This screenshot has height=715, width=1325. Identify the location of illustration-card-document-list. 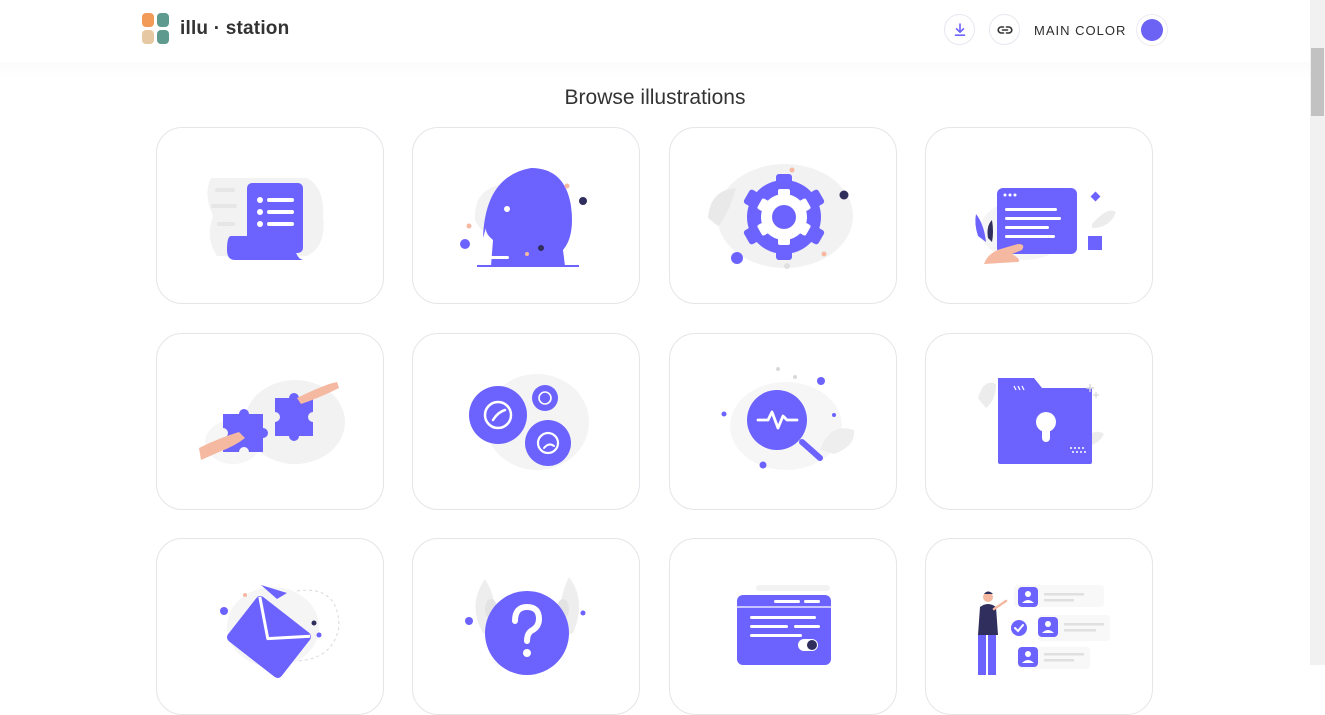
(270, 215).